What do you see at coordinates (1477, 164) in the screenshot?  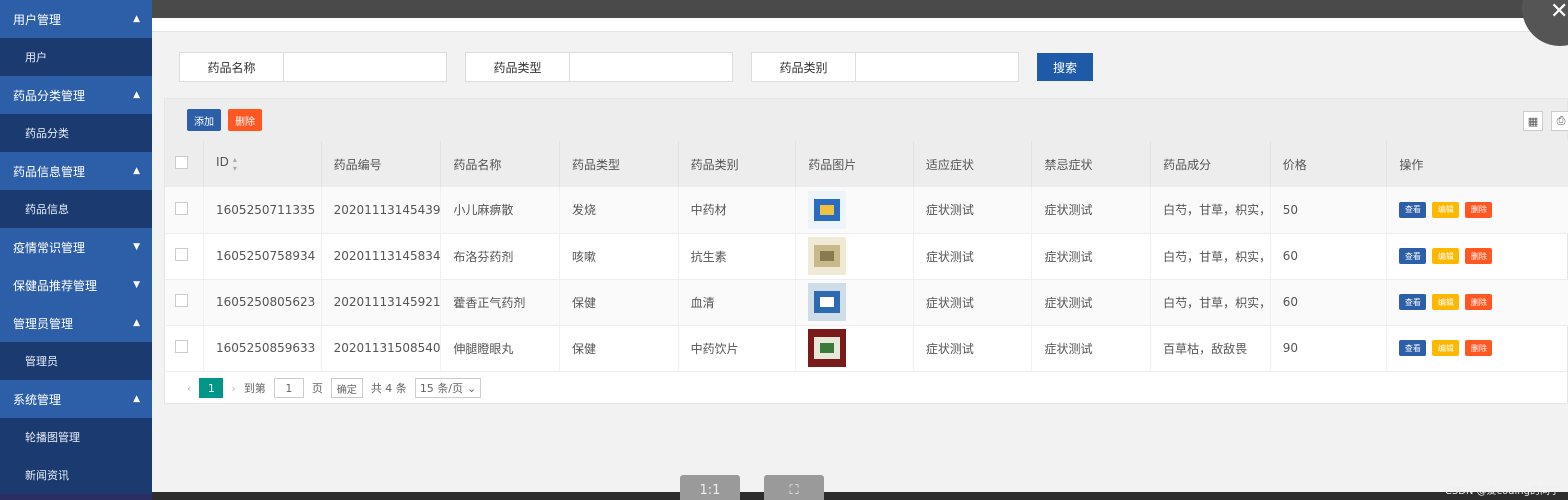 I see `col-ops: 操作` at bounding box center [1477, 164].